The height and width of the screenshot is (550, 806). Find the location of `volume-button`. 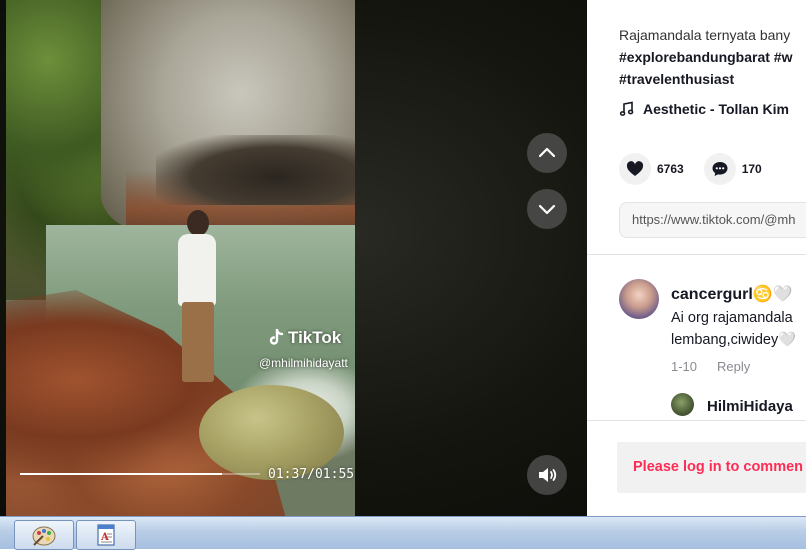

volume-button is located at coordinates (547, 475).